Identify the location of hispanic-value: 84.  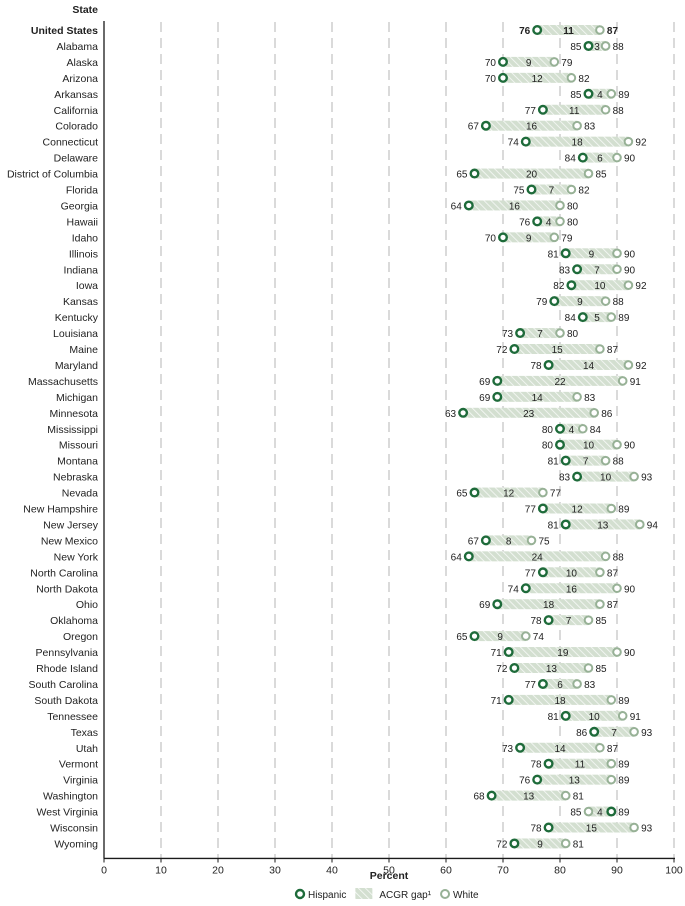
(571, 318).